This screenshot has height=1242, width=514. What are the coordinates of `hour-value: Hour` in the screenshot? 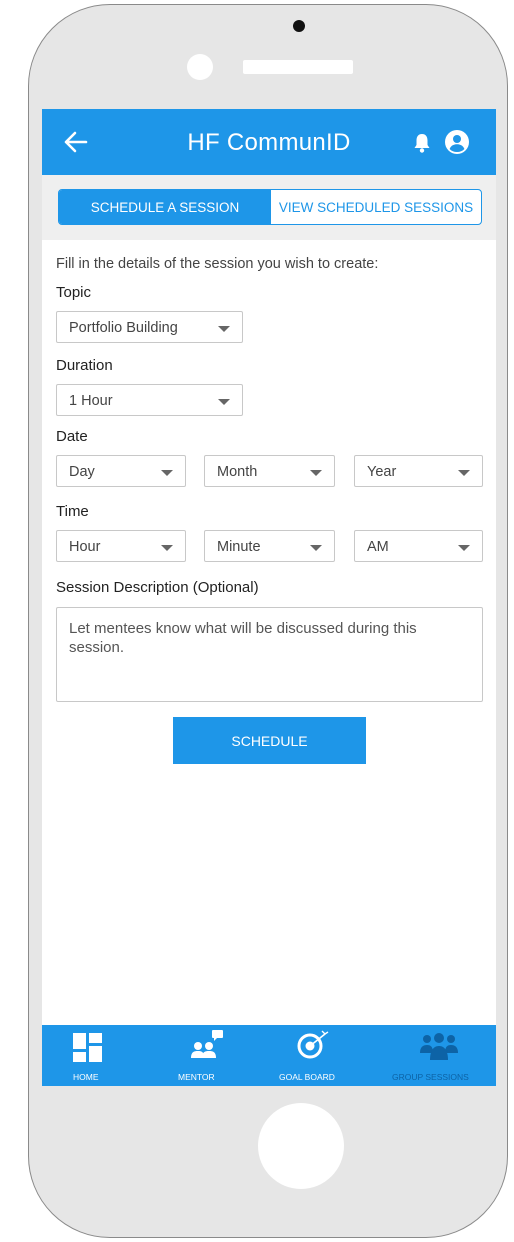 It's located at (85, 547).